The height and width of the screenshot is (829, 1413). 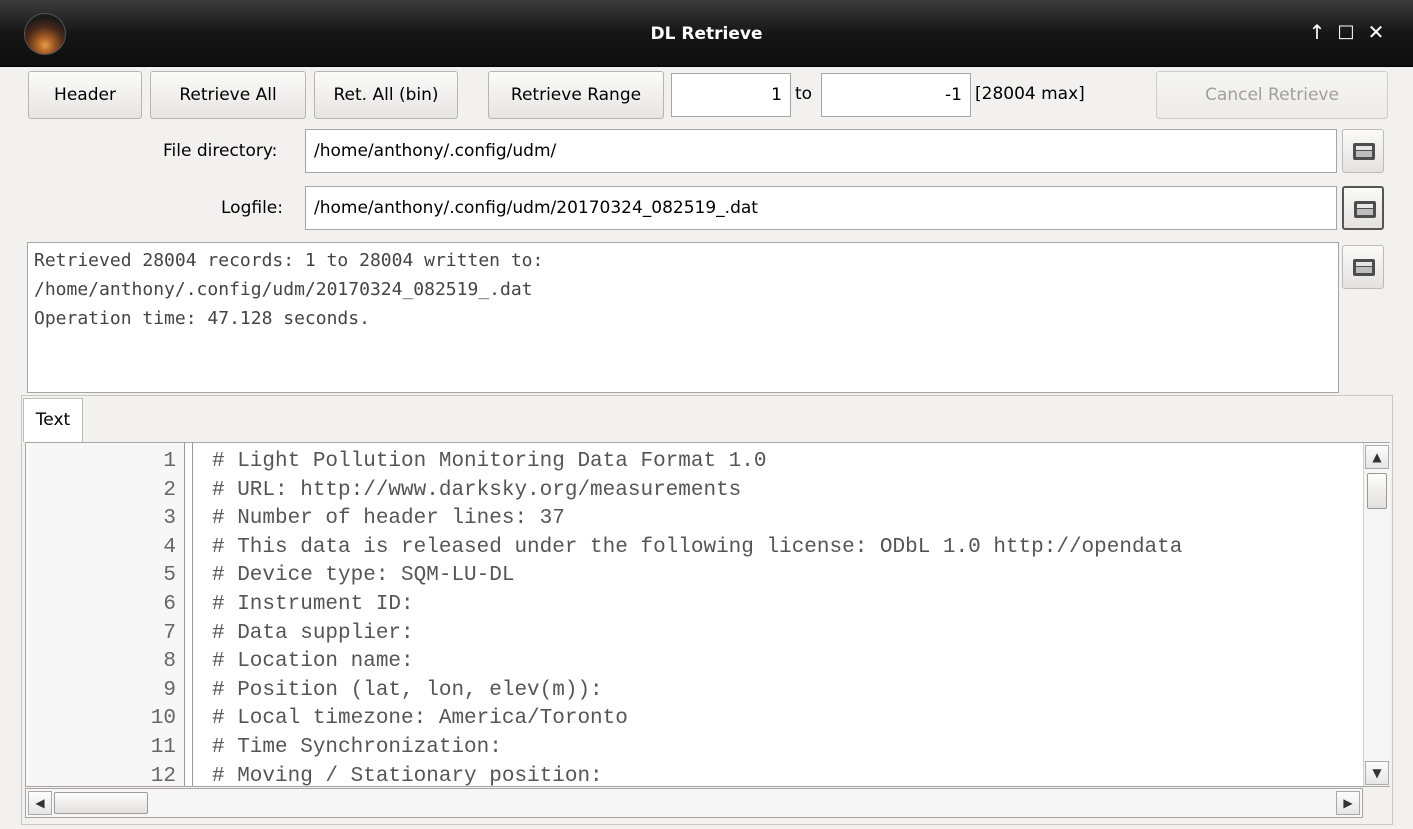 I want to click on close-icon: ✕, so click(x=1376, y=32).